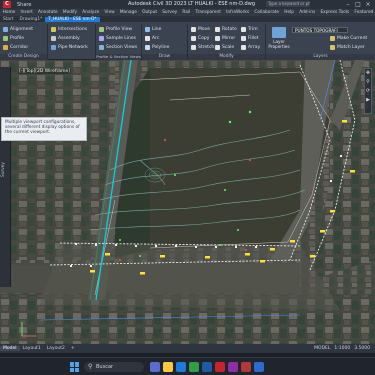  What do you see at coordinates (101, 29) in the screenshot?
I see `profile-view-icon` at bounding box center [101, 29].